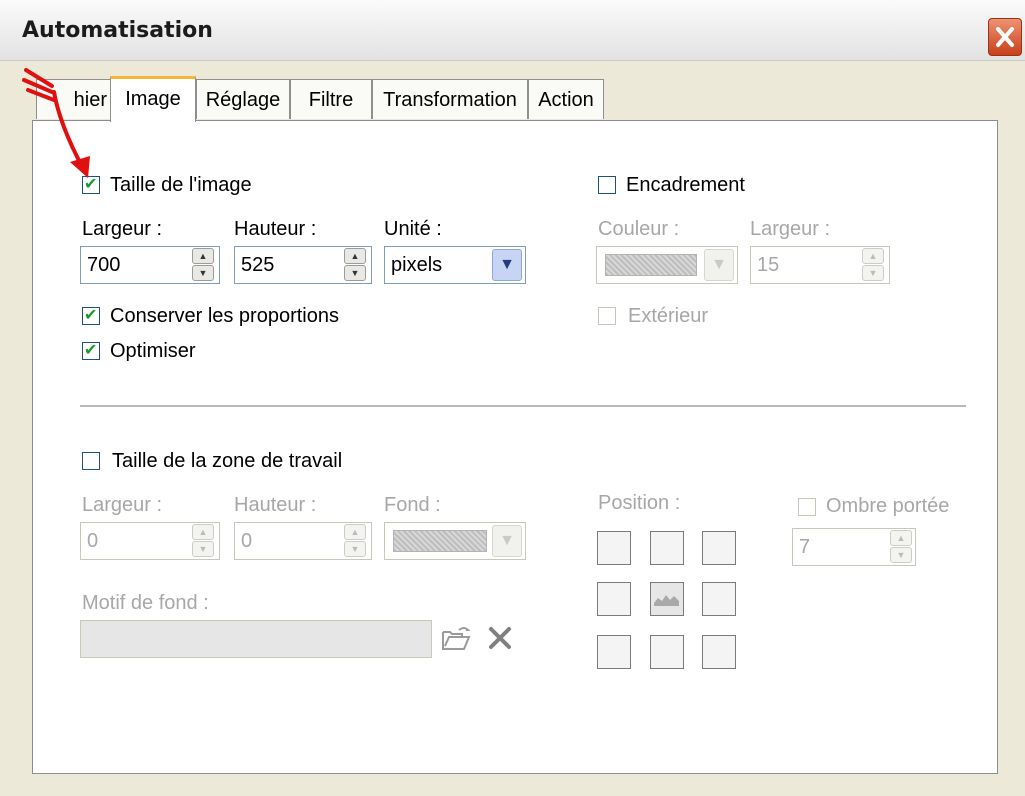 The image size is (1025, 796). Describe the element at coordinates (247, 541) in the screenshot. I see `canvas-height-value: 0` at that location.